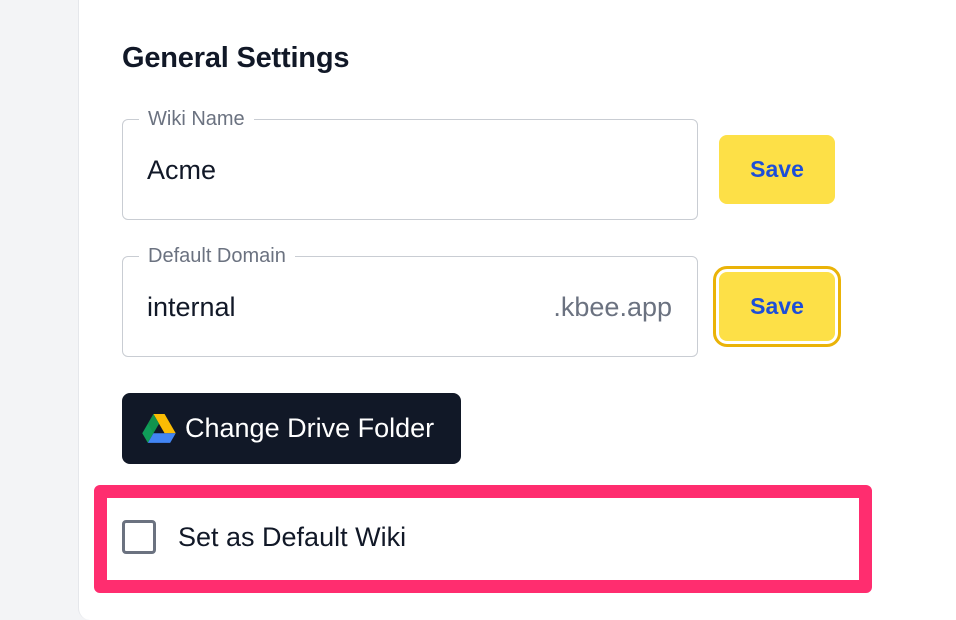 The height and width of the screenshot is (620, 956). I want to click on default-wiki-checkbox, so click(139, 537).